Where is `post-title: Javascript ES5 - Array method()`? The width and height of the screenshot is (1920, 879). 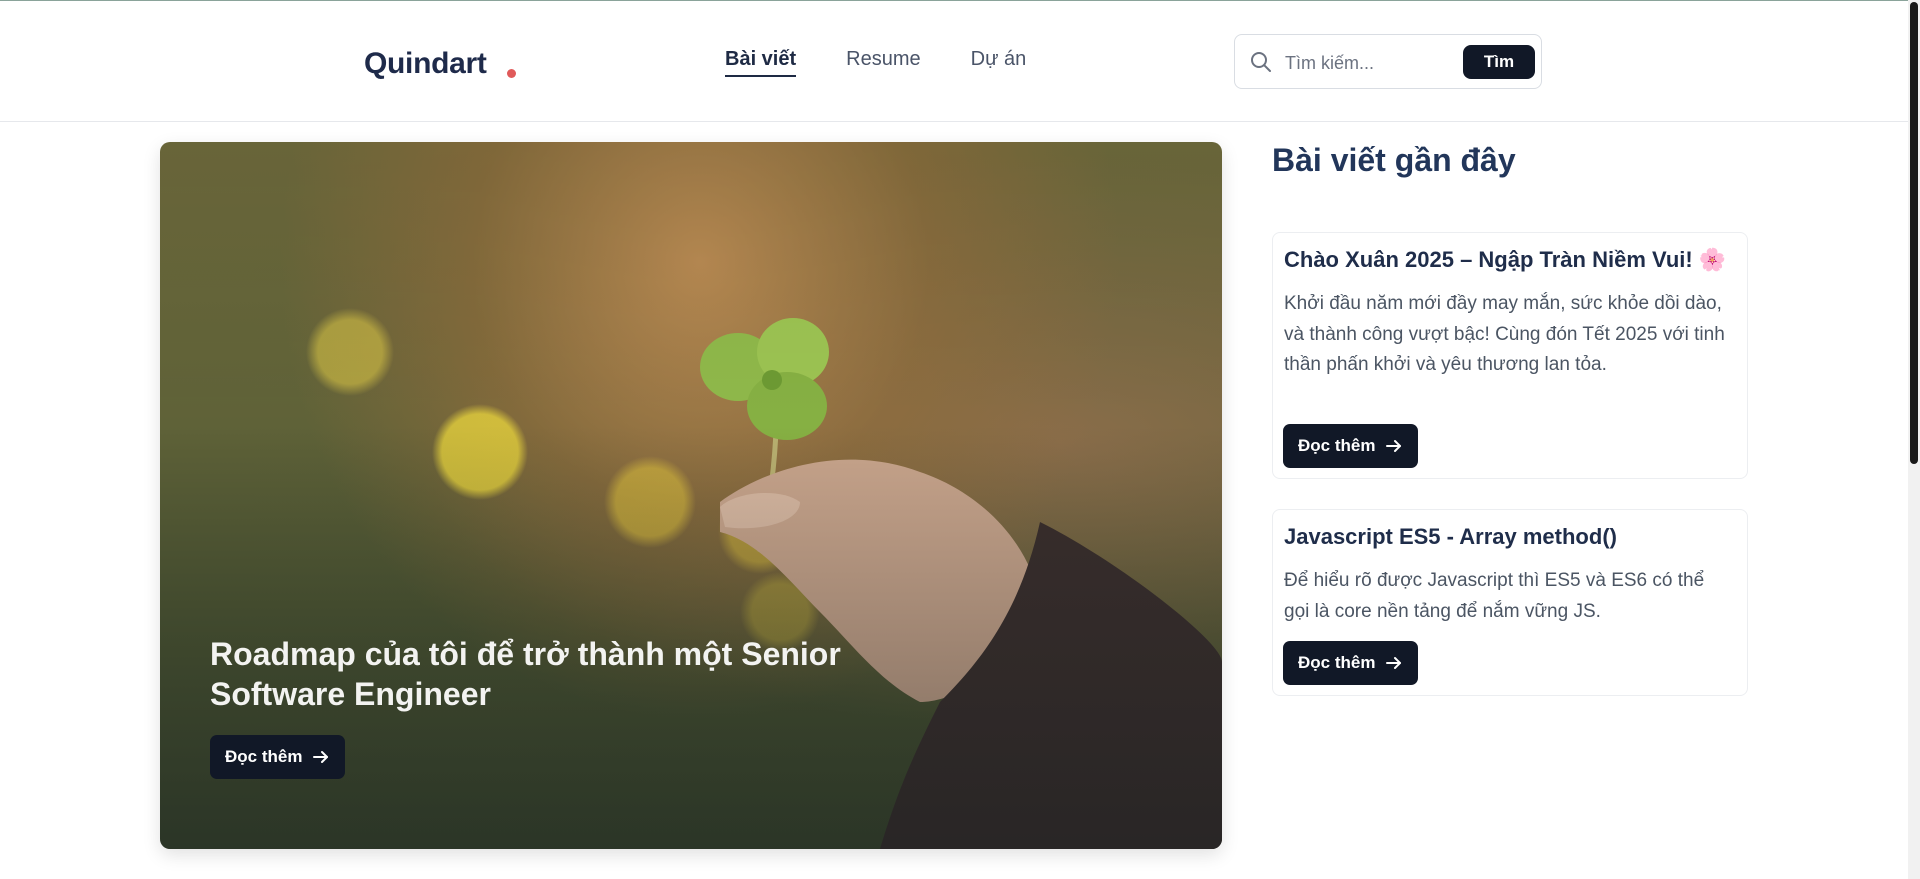 post-title: Javascript ES5 - Array method() is located at coordinates (1450, 537).